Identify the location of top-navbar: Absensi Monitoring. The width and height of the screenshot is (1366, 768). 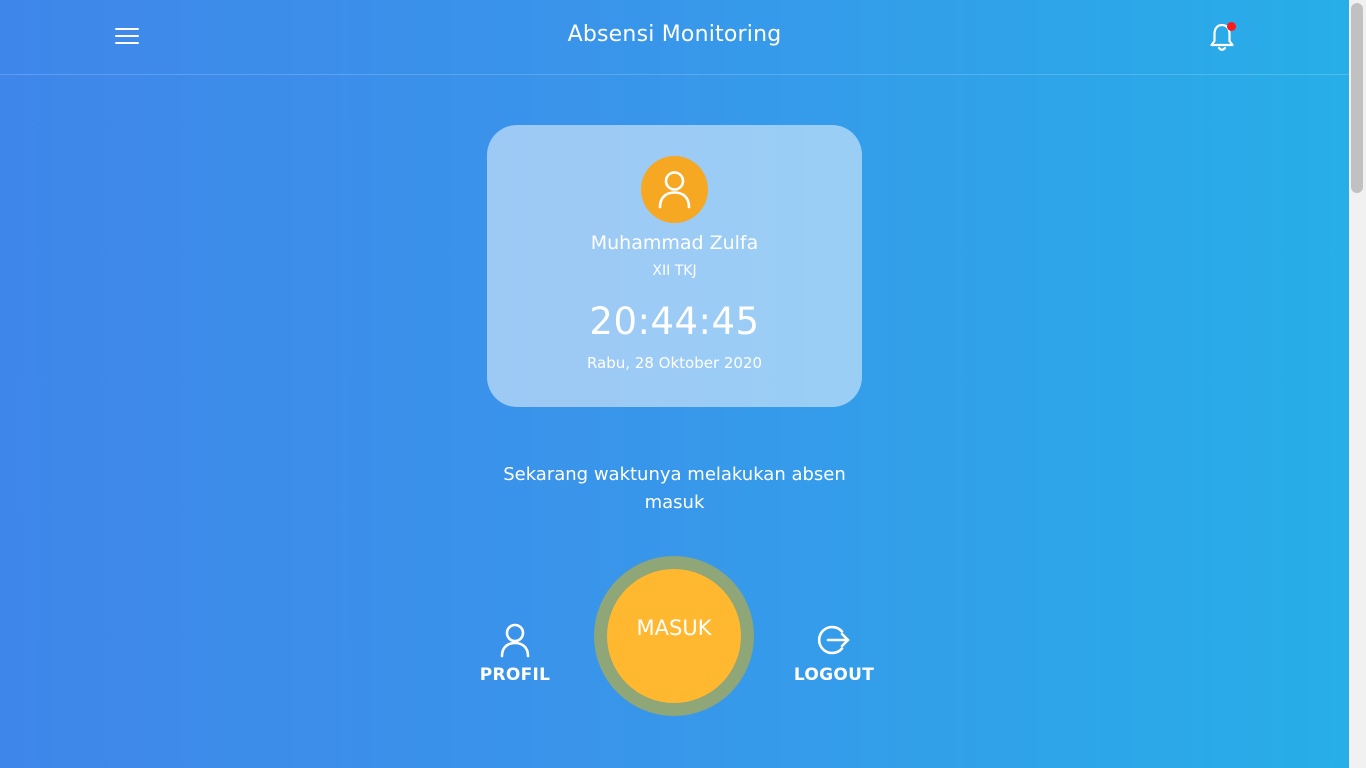
(674, 37).